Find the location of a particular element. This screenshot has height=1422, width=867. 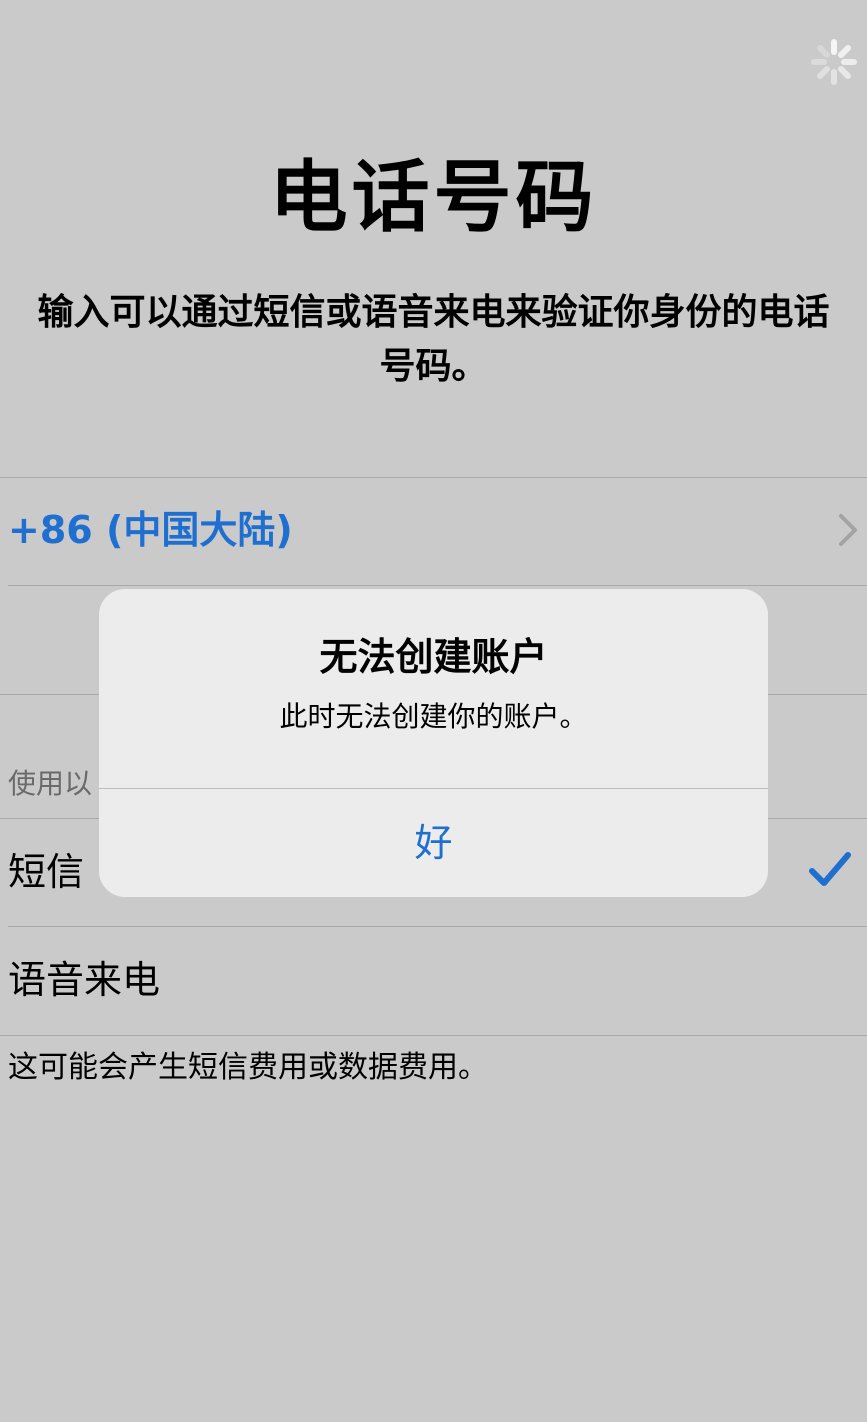

chevron-right-icon is located at coordinates (848, 530).